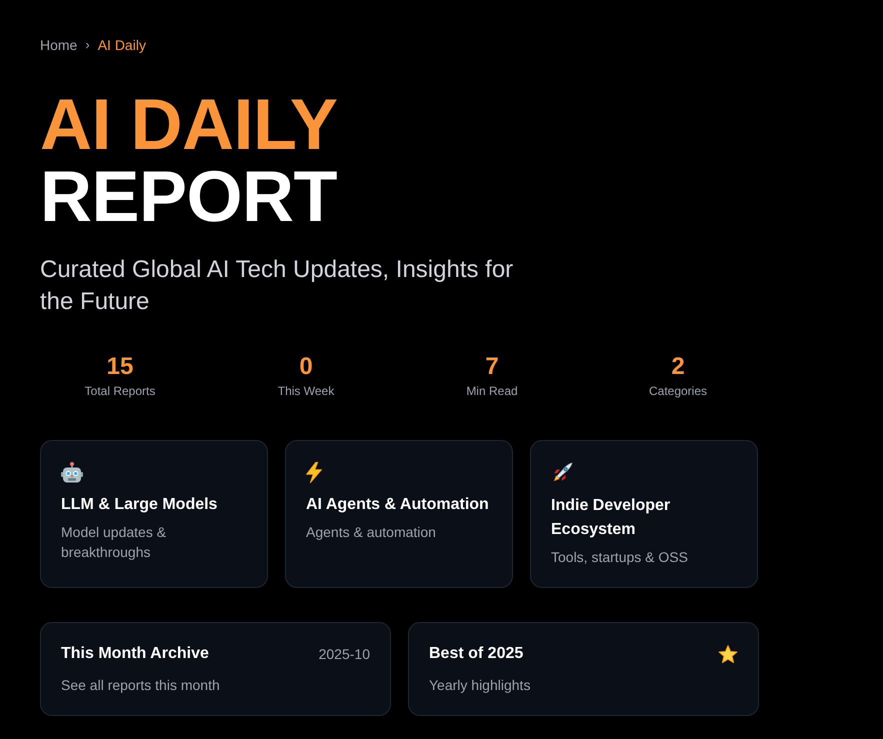  I want to click on stat-label: Total Reports, so click(120, 391).